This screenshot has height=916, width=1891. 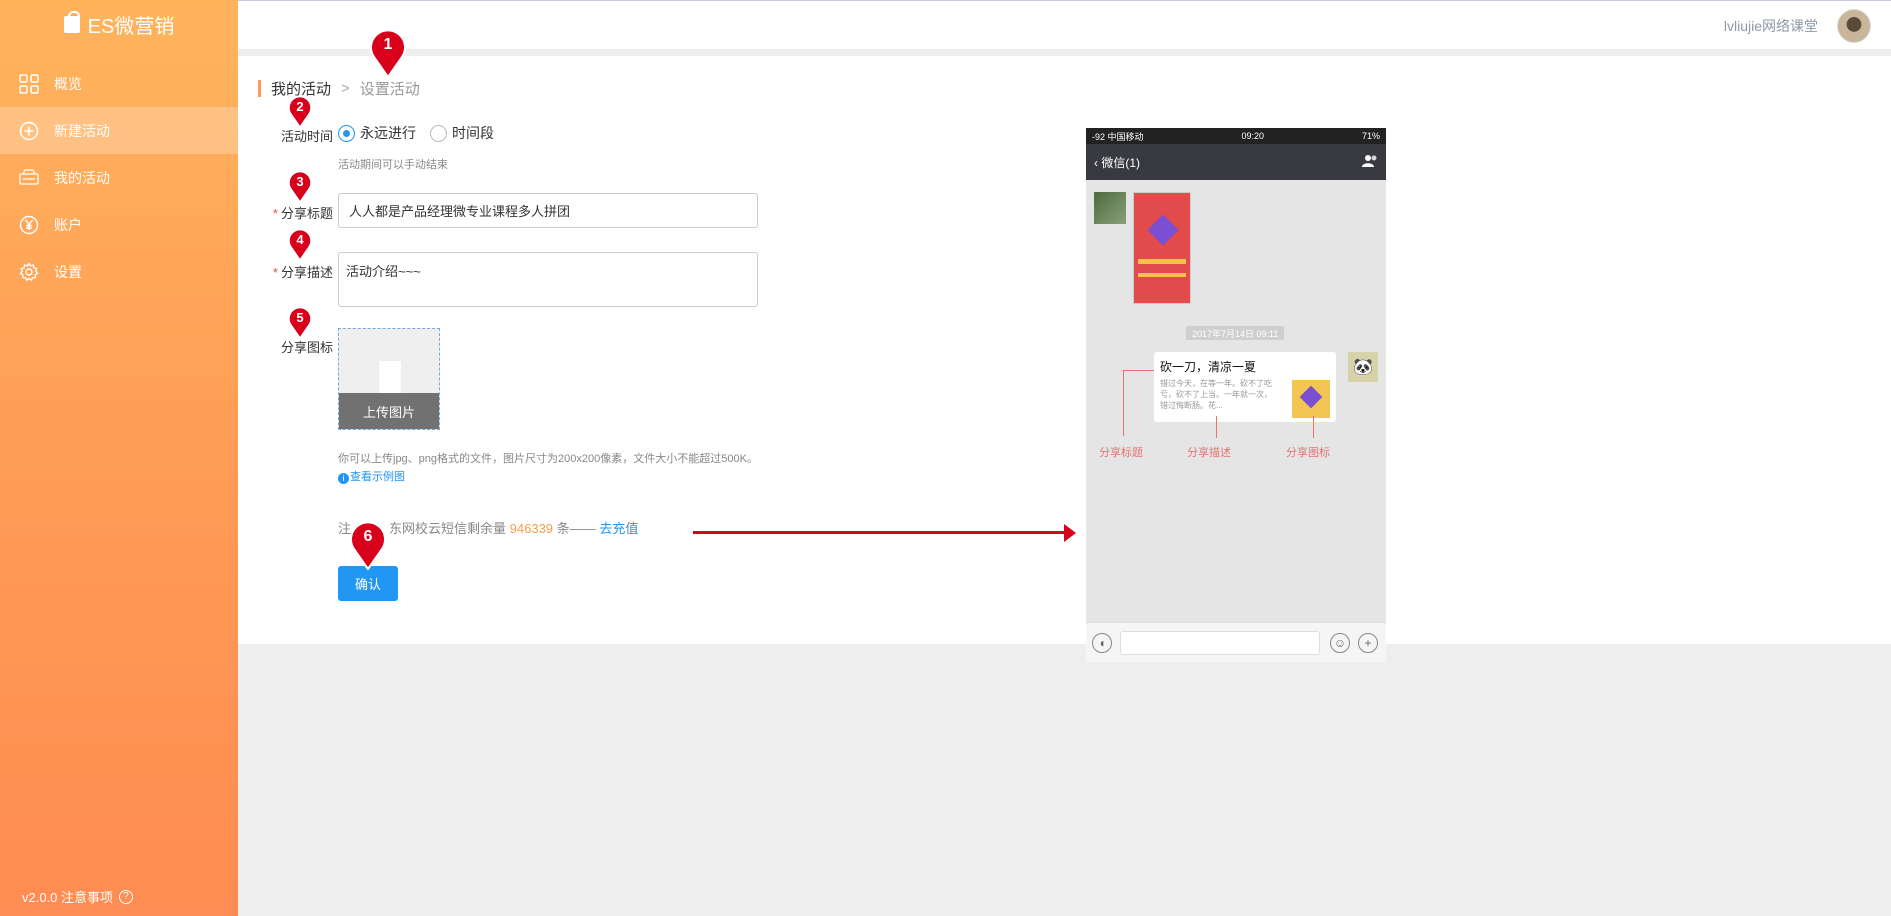 I want to click on sidebar-item-new-activity: 新建活动, so click(x=119, y=130).